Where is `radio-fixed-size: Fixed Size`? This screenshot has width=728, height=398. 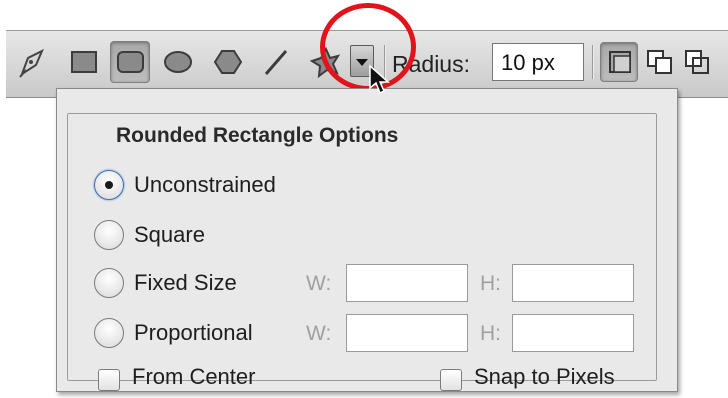
radio-fixed-size: Fixed Size is located at coordinates (199, 285).